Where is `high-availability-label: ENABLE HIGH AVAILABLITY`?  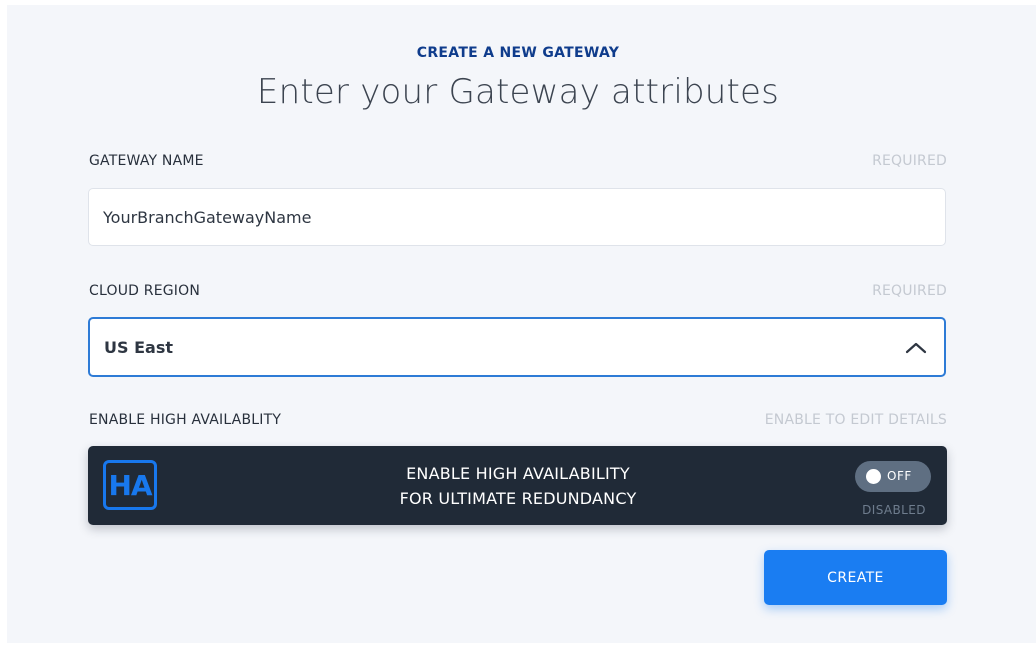 high-availability-label: ENABLE HIGH AVAILABLITY is located at coordinates (185, 420).